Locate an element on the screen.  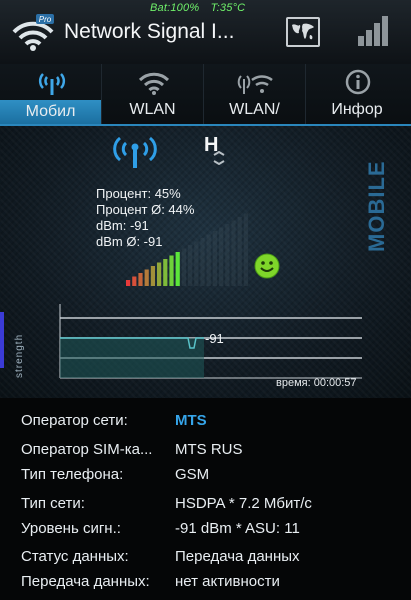
graph-current-value: -91 is located at coordinates (214, 338).